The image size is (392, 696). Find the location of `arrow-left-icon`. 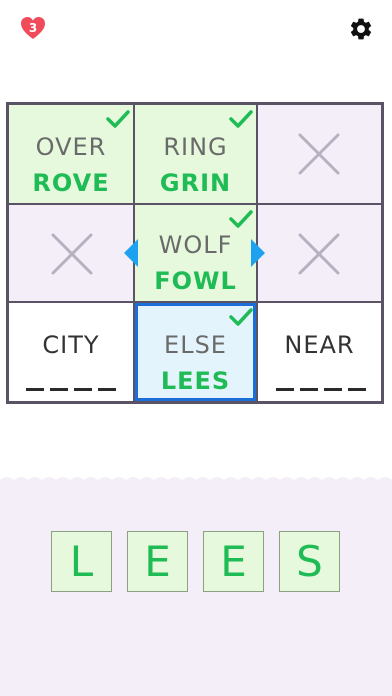

arrow-left-icon is located at coordinates (131, 253).